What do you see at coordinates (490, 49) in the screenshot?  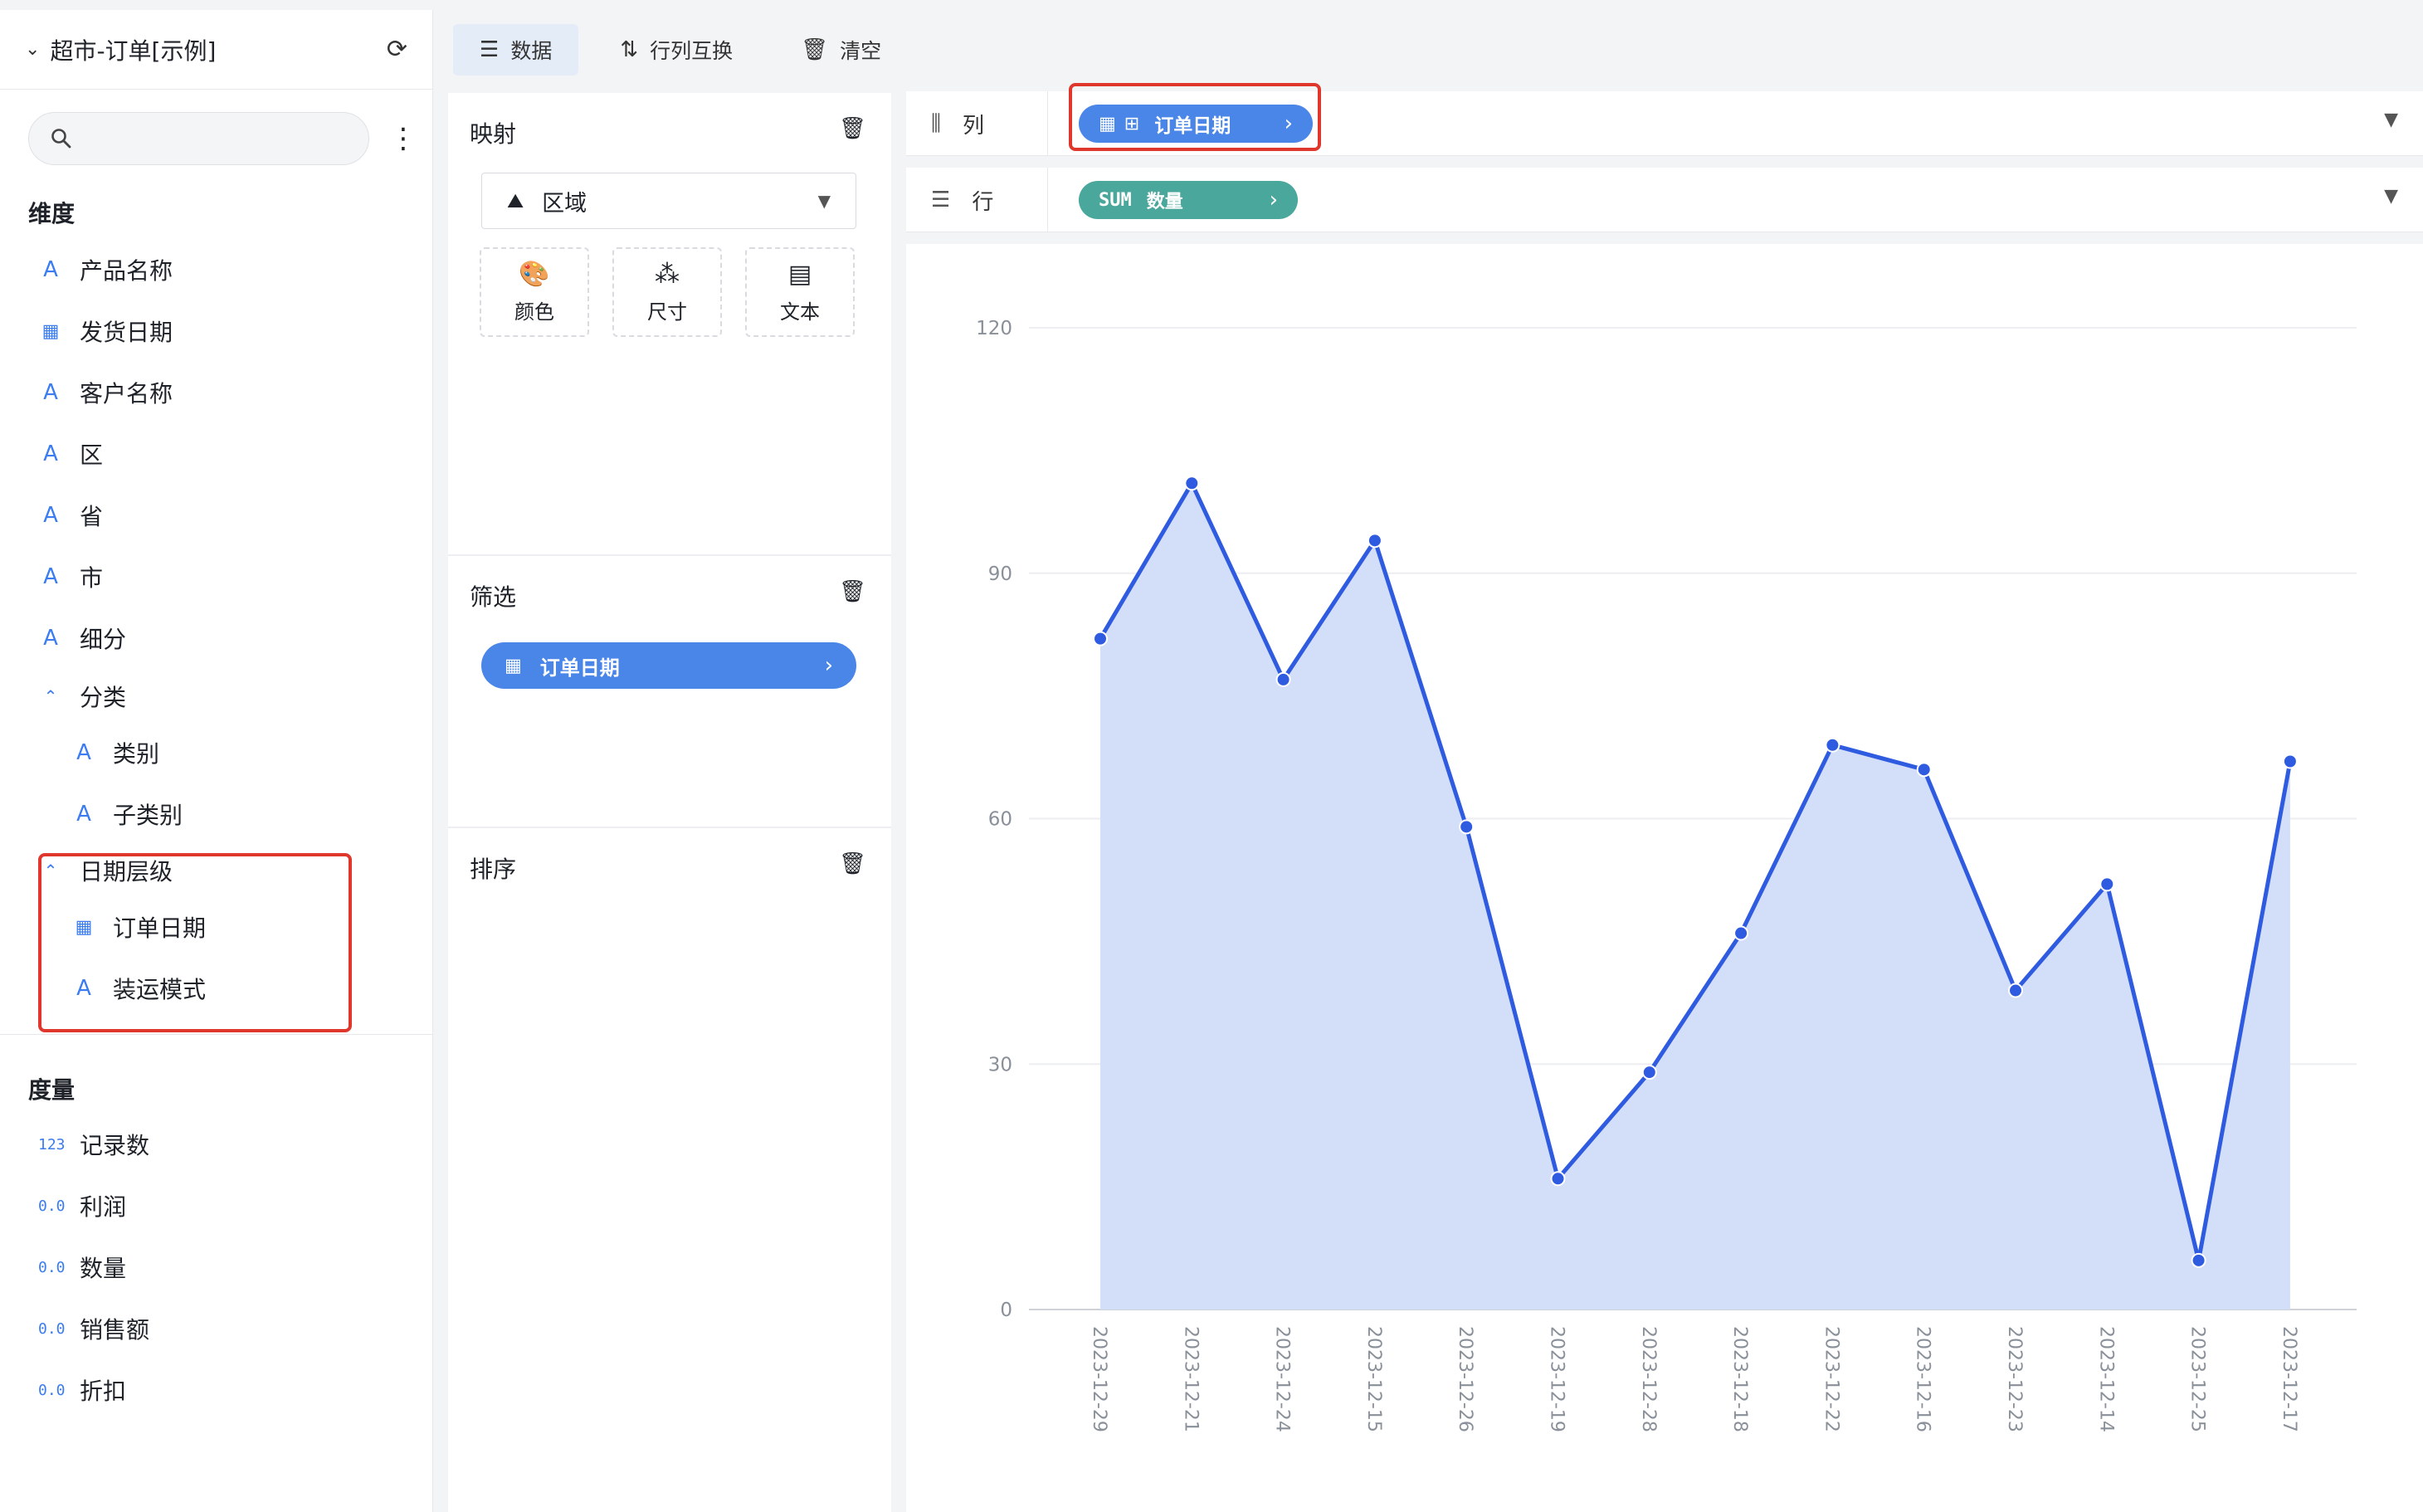 I see `database-icon: ☰` at bounding box center [490, 49].